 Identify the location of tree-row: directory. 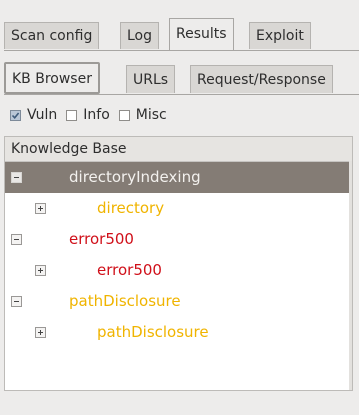
(178, 208).